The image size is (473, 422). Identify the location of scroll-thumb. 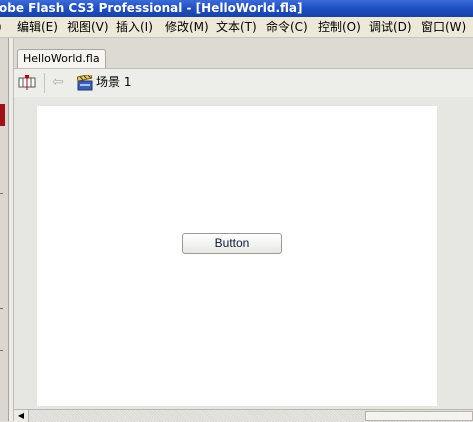
(419, 416).